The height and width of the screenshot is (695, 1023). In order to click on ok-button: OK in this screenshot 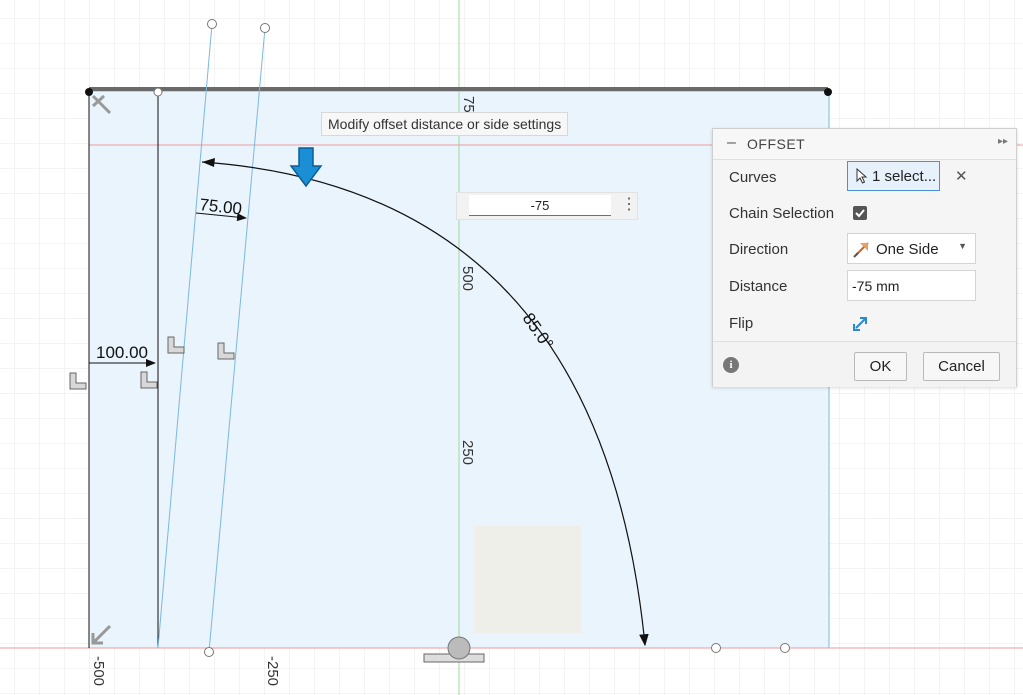, I will do `click(880, 366)`.